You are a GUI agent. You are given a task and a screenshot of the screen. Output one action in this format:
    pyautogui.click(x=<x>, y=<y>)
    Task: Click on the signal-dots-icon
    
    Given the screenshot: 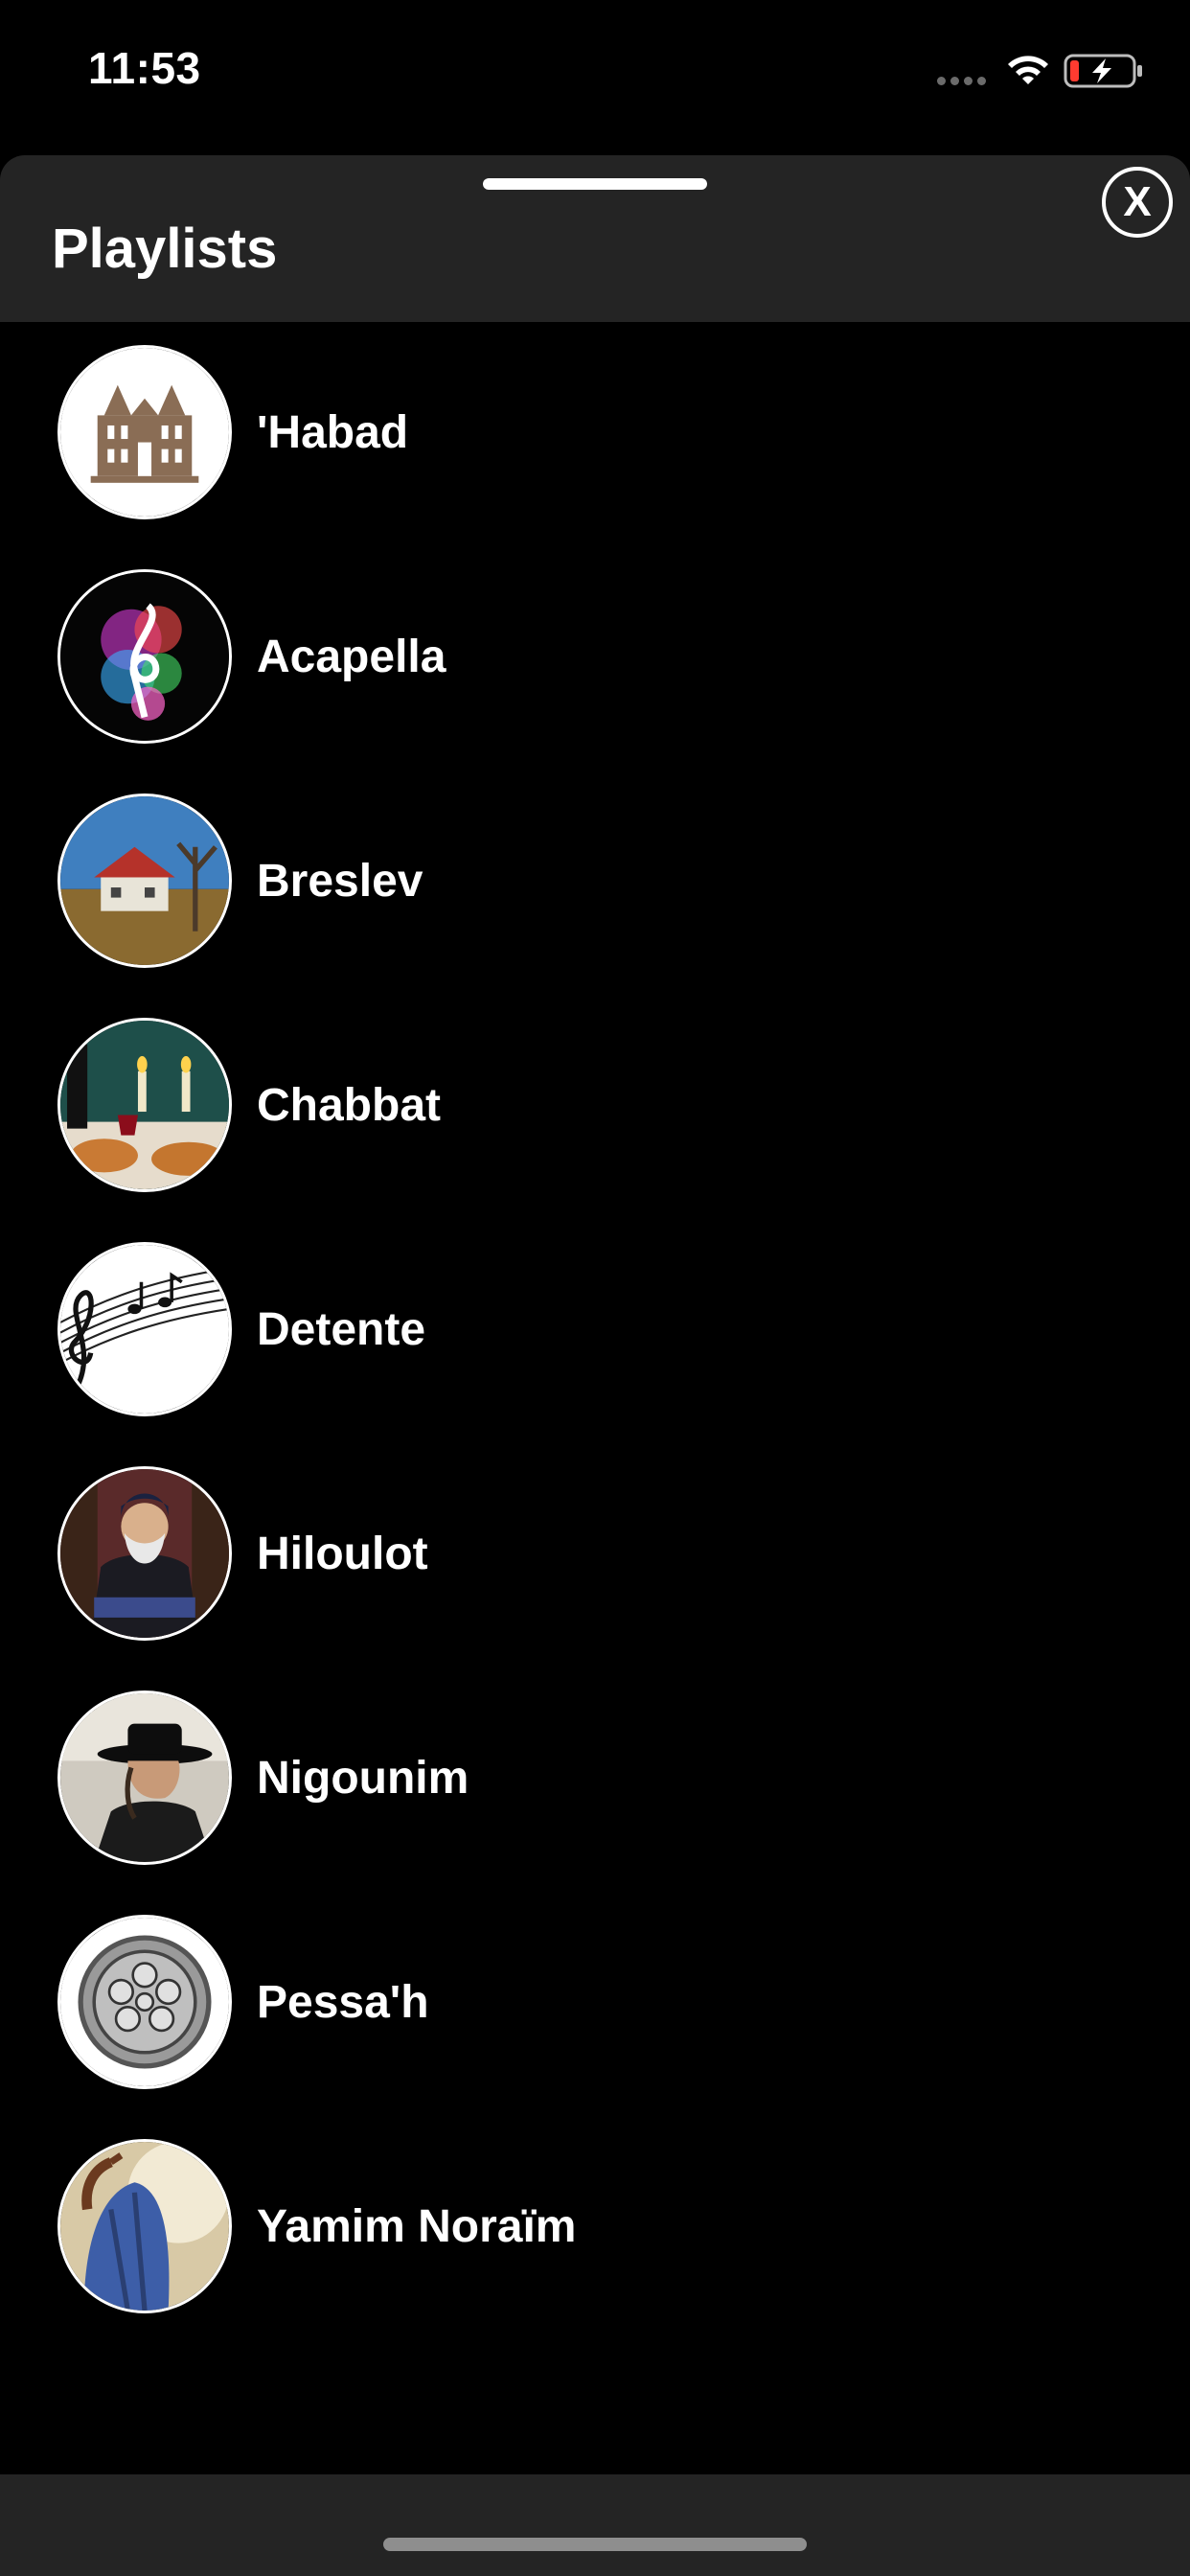 What is the action you would take?
    pyautogui.click(x=962, y=81)
    